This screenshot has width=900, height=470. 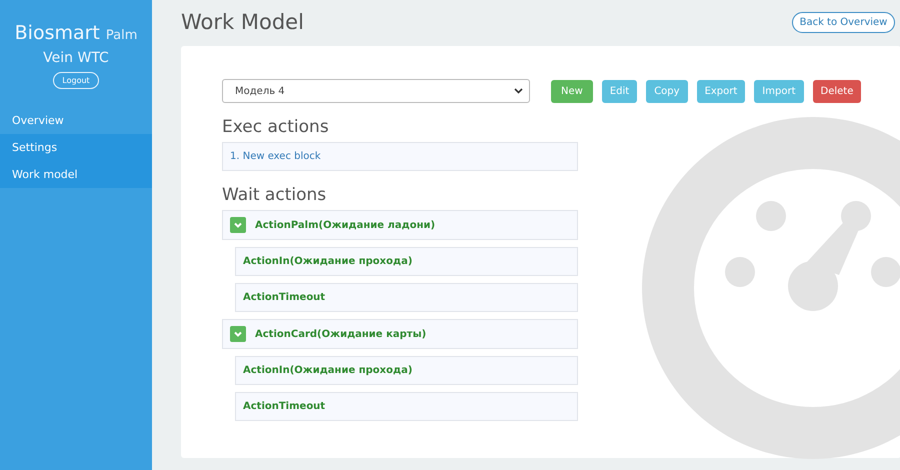 What do you see at coordinates (345, 225) in the screenshot?
I see `action-label: ActionPalm(Ожидание ладони)` at bounding box center [345, 225].